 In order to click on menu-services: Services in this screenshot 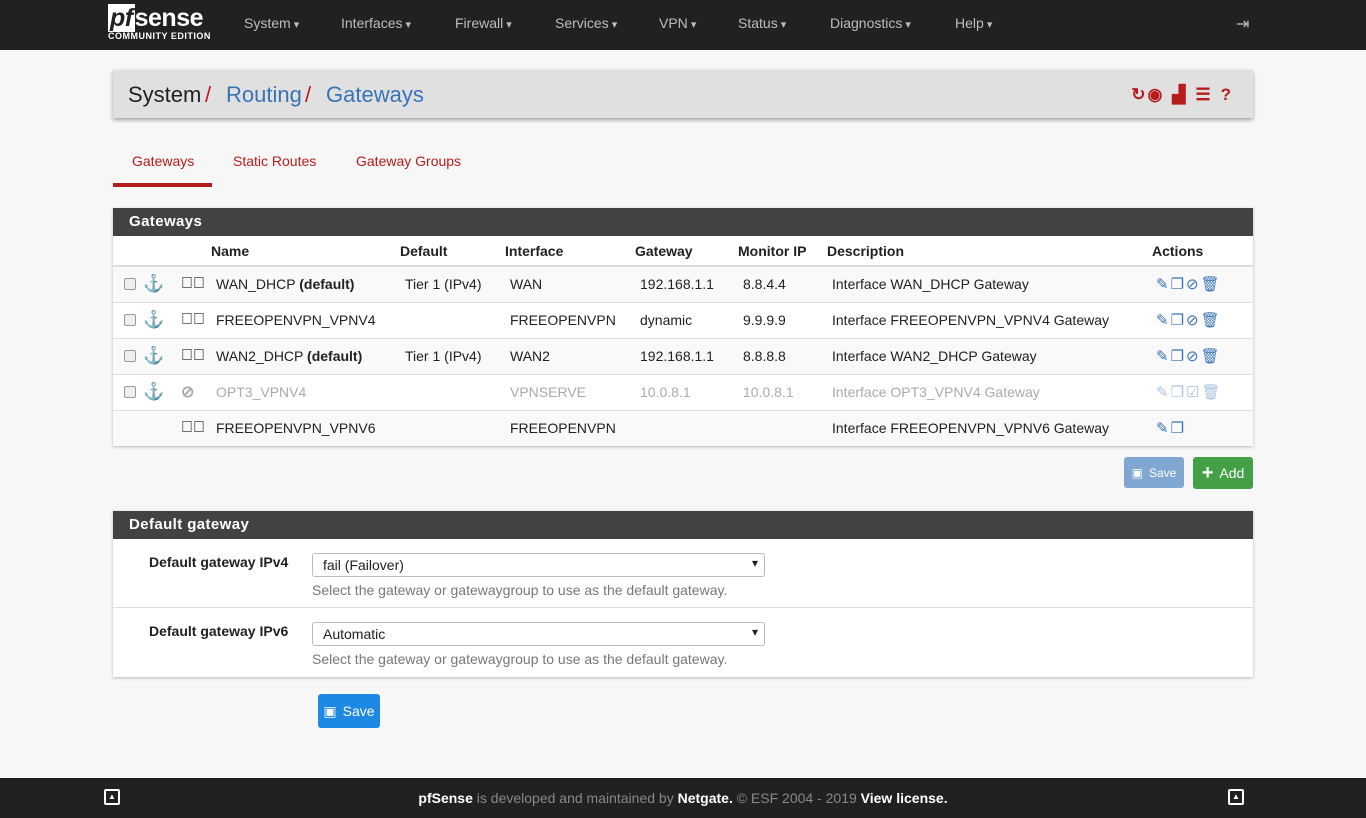, I will do `click(586, 23)`.